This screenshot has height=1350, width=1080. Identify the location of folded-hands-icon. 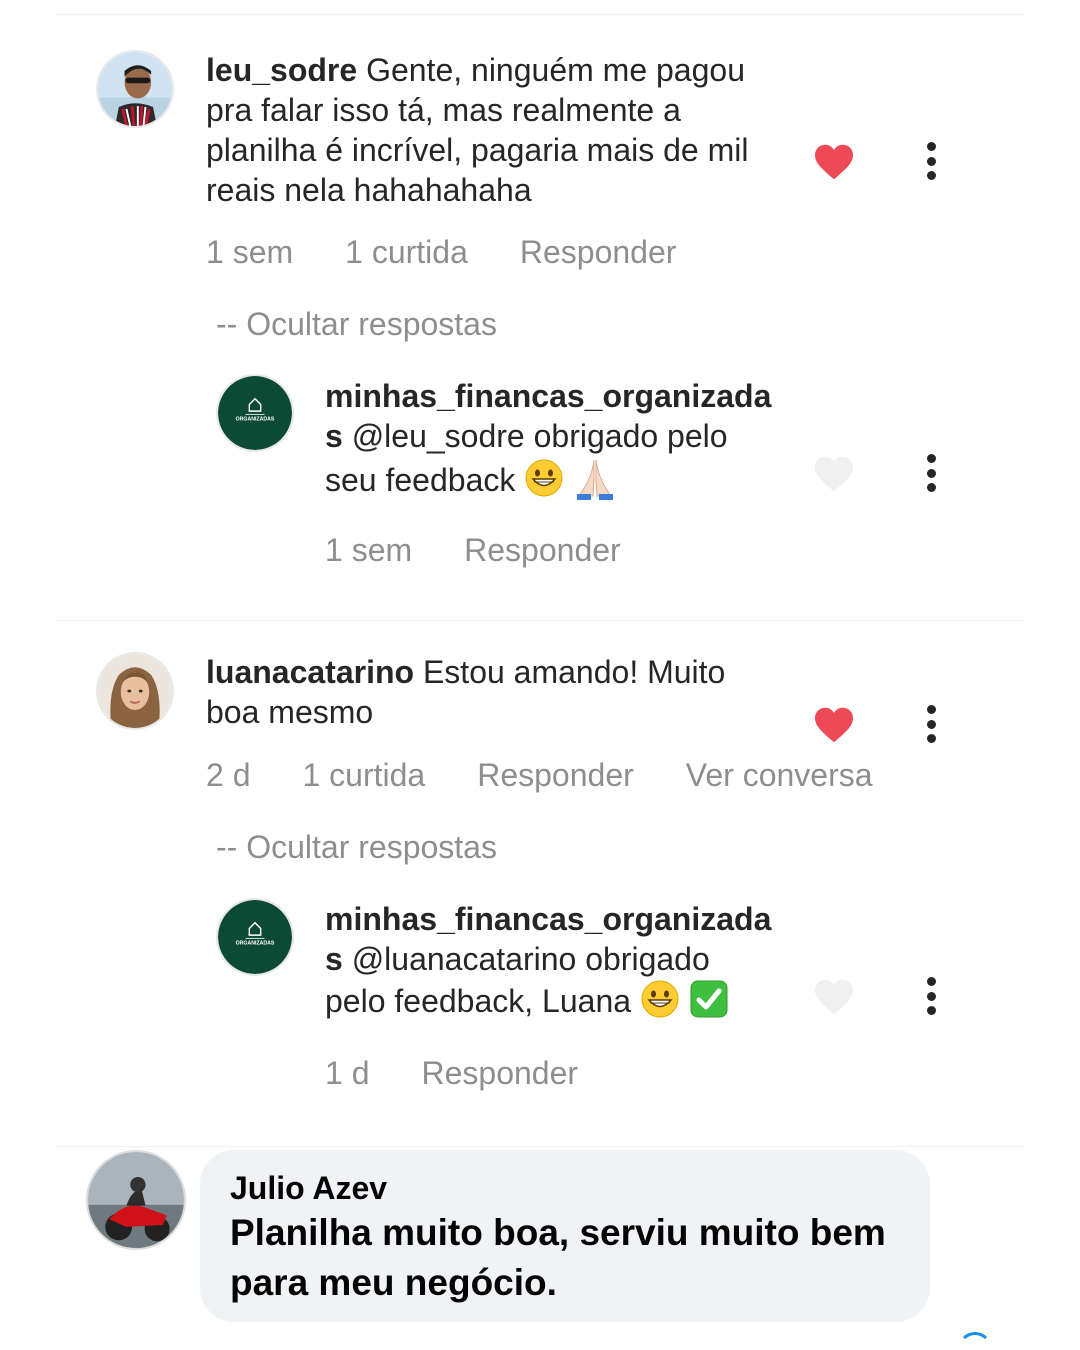
(595, 482).